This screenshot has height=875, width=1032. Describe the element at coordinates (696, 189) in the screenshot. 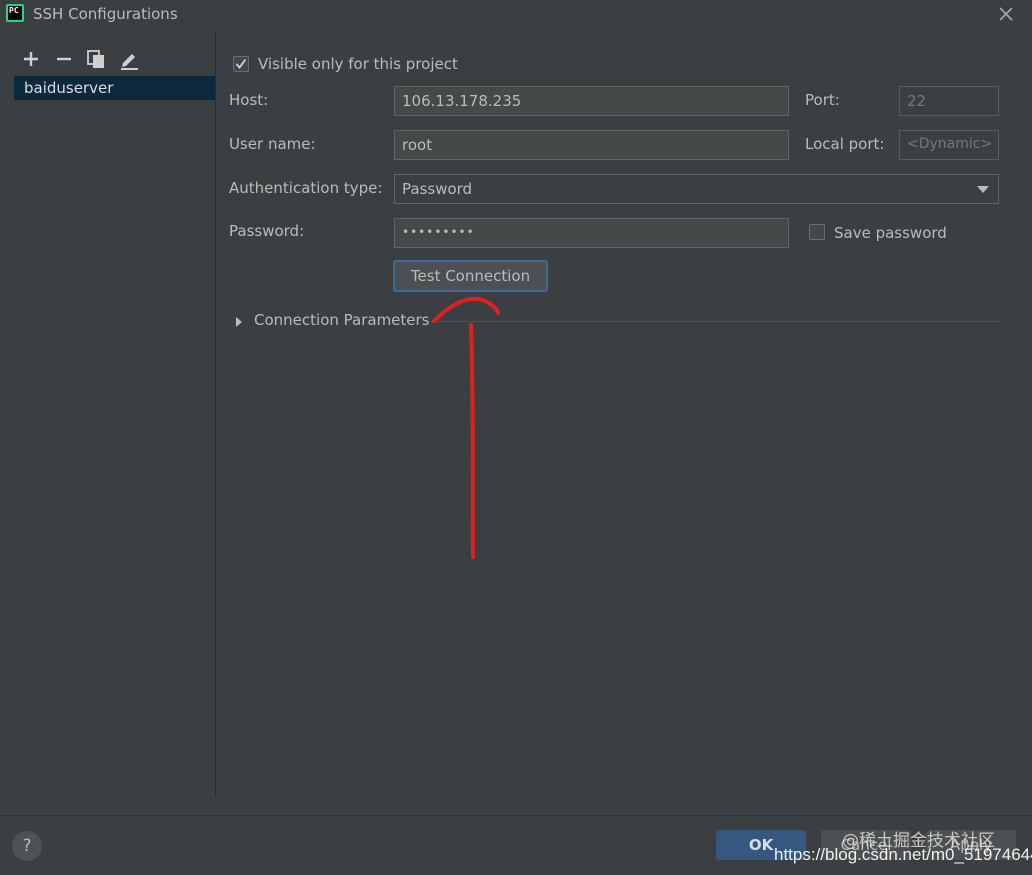

I see `auth-type-select: Password` at that location.